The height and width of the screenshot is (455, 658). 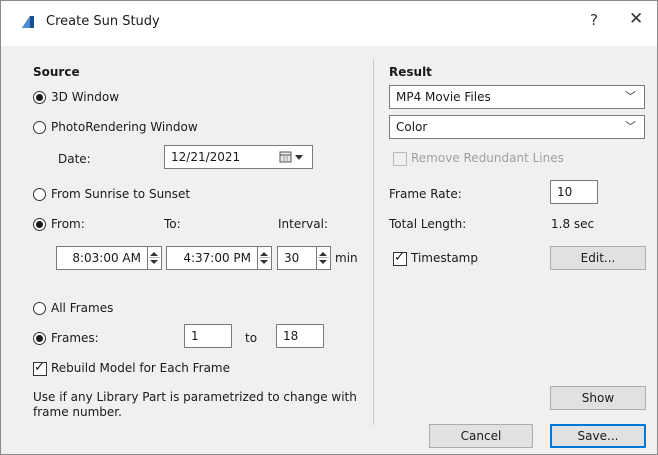 What do you see at coordinates (172, 224) in the screenshot?
I see `to-label: To:` at bounding box center [172, 224].